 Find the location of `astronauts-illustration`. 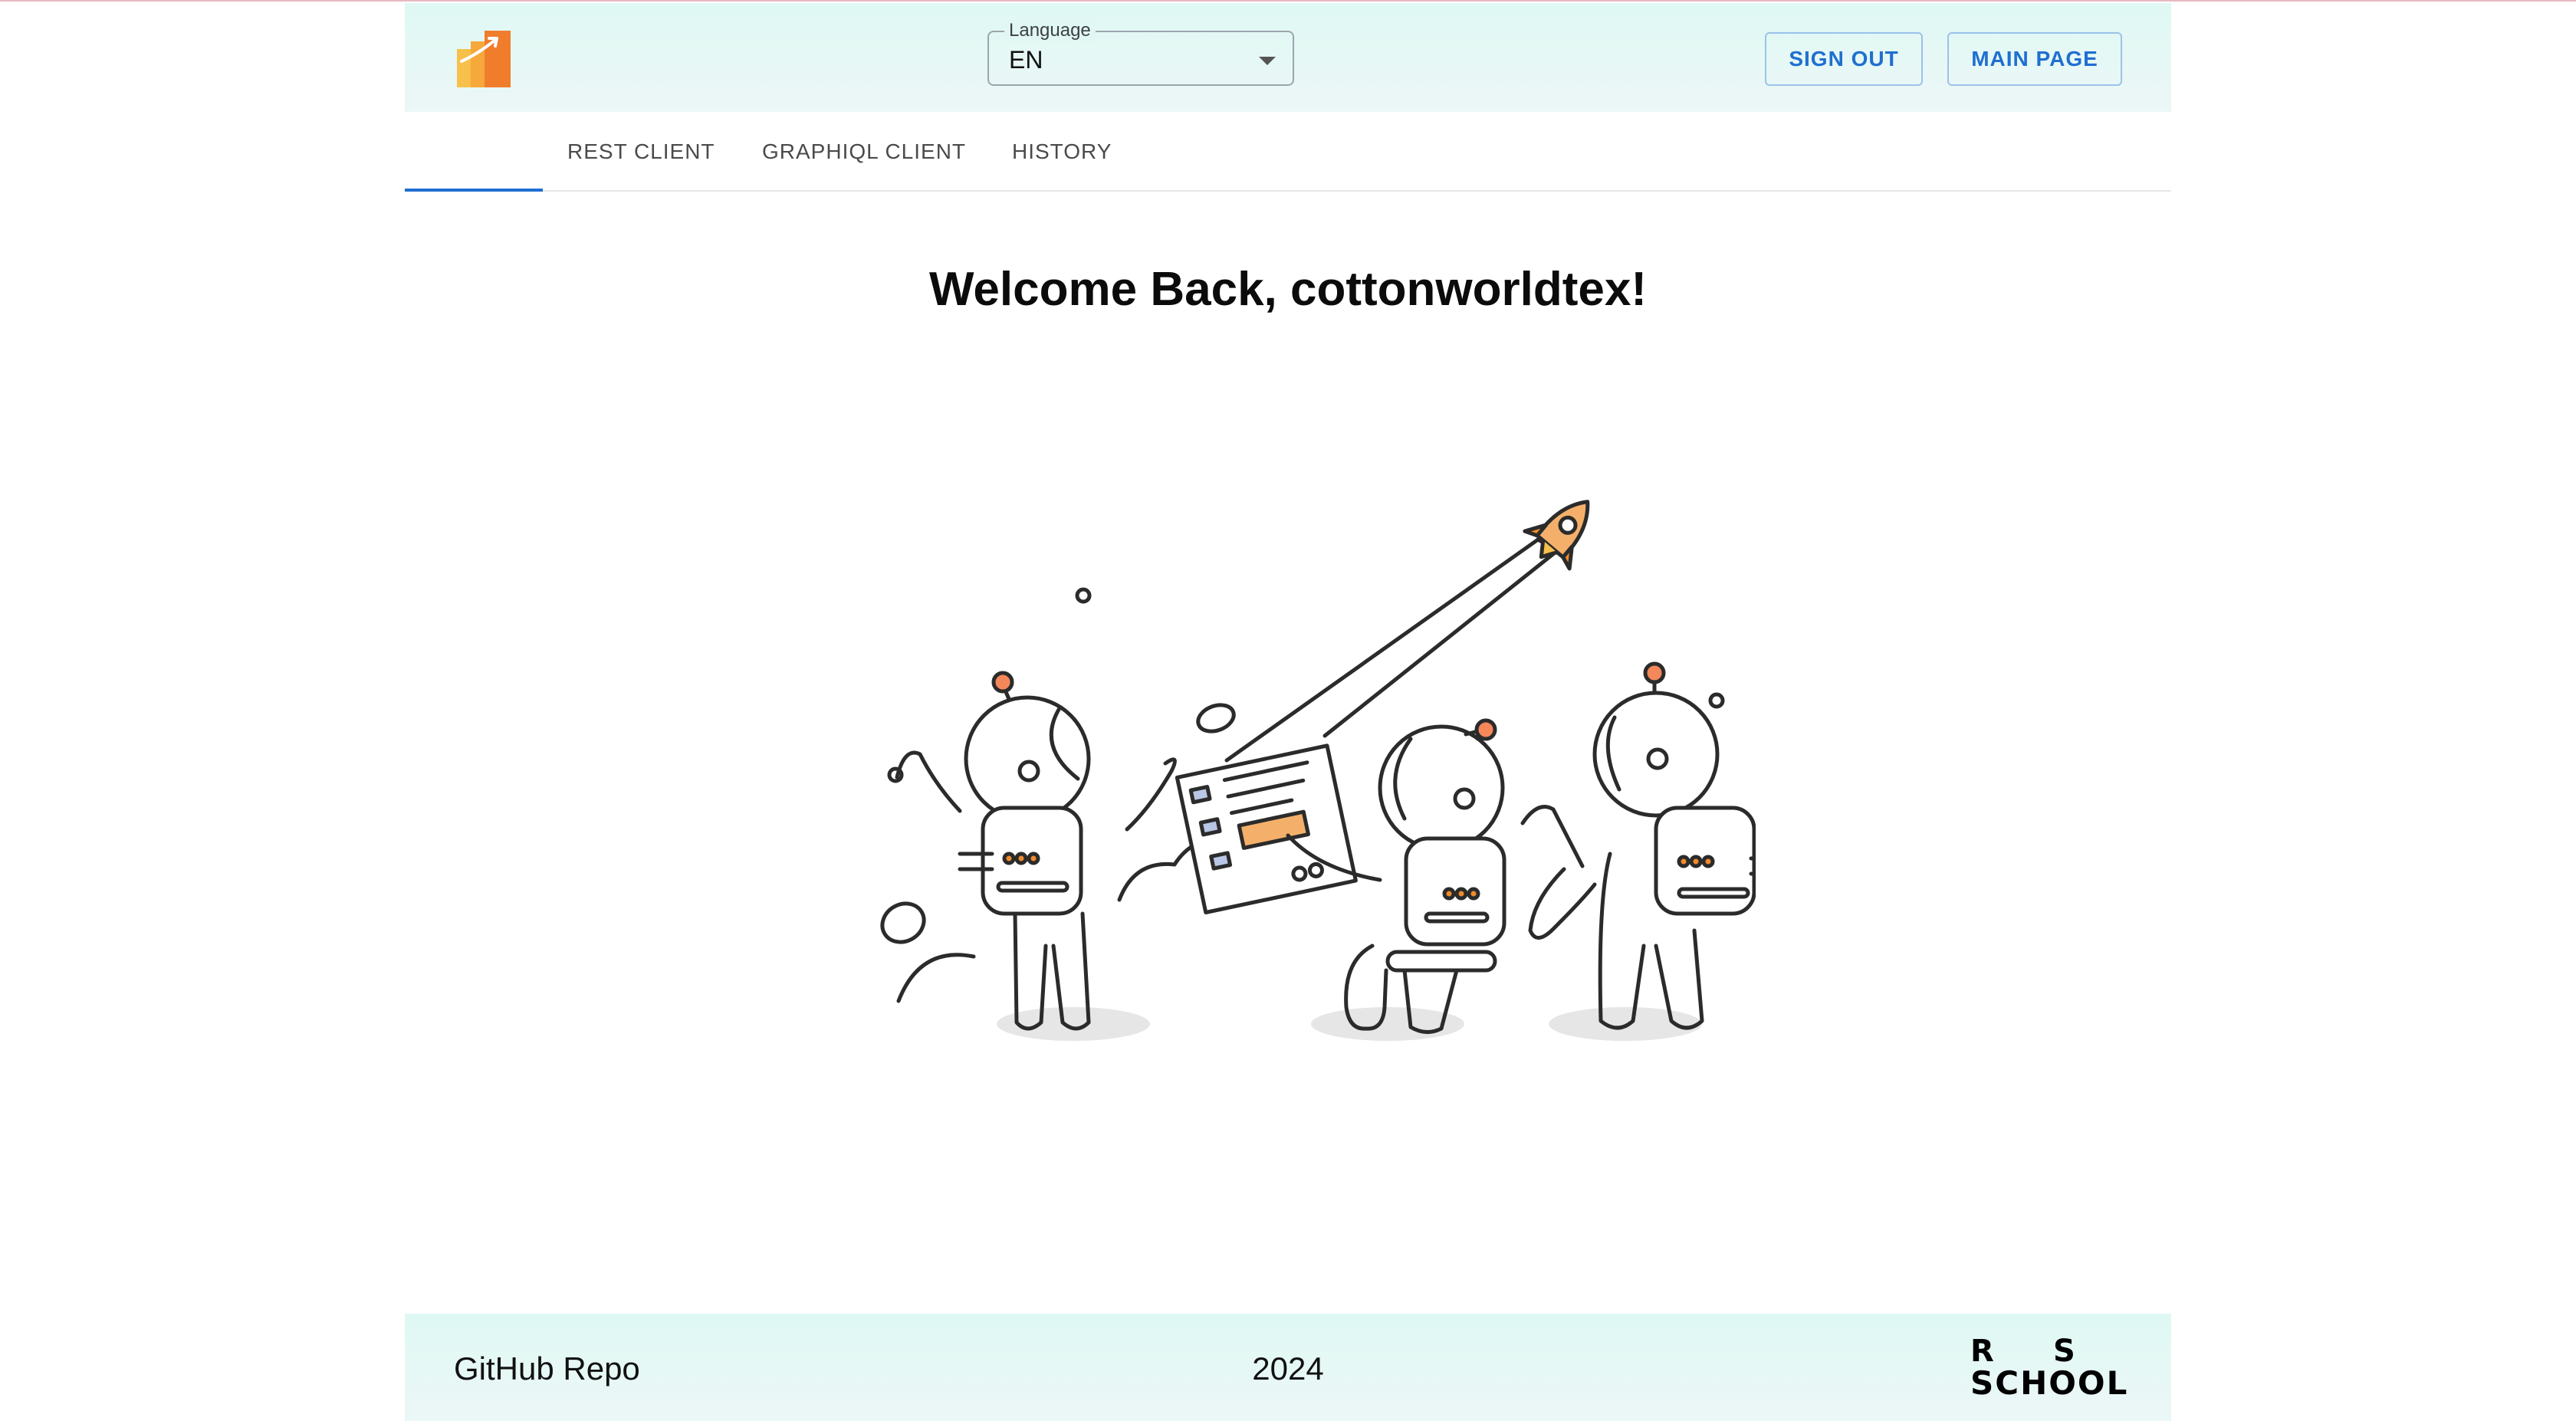

astronauts-illustration is located at coordinates (1318, 770).